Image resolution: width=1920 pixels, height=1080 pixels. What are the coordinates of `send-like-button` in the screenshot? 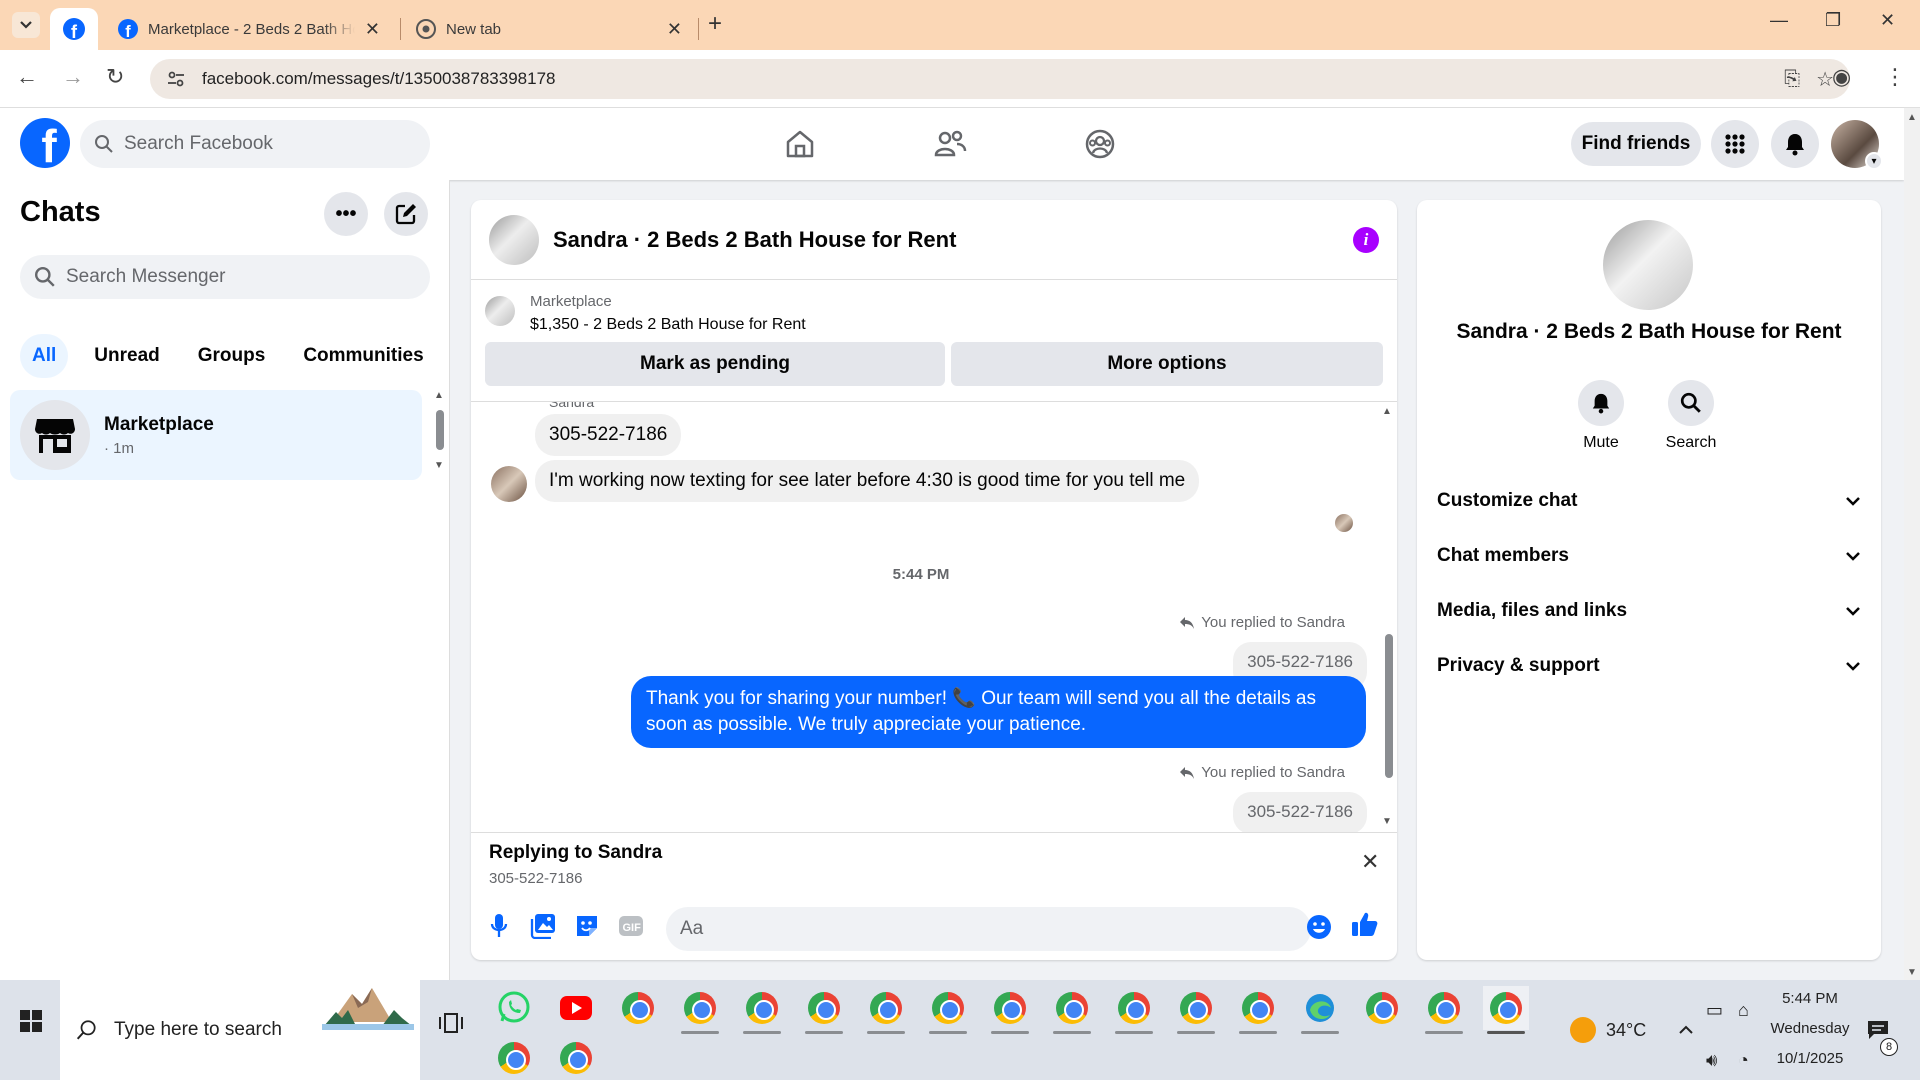 It's located at (1365, 924).